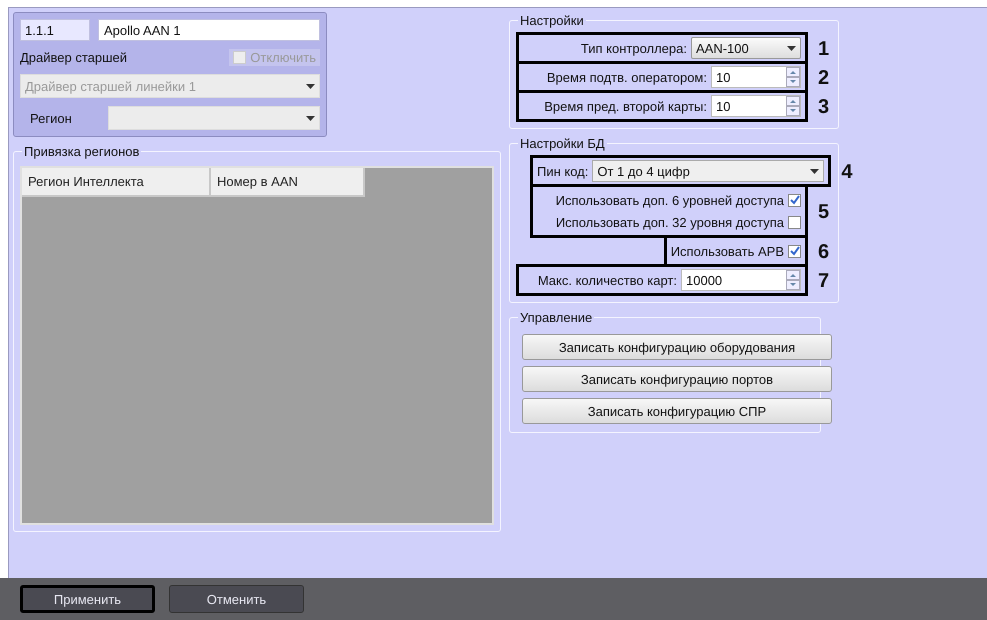 The width and height of the screenshot is (987, 620). What do you see at coordinates (55, 30) in the screenshot?
I see `device-id-field: 1.1.1` at bounding box center [55, 30].